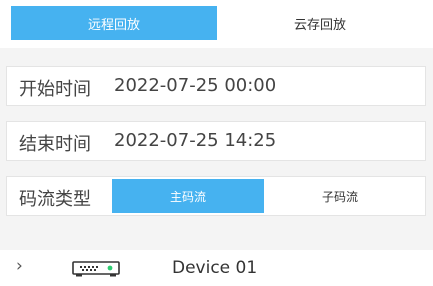  What do you see at coordinates (55, 89) in the screenshot?
I see `start-time-label: 开始时间` at bounding box center [55, 89].